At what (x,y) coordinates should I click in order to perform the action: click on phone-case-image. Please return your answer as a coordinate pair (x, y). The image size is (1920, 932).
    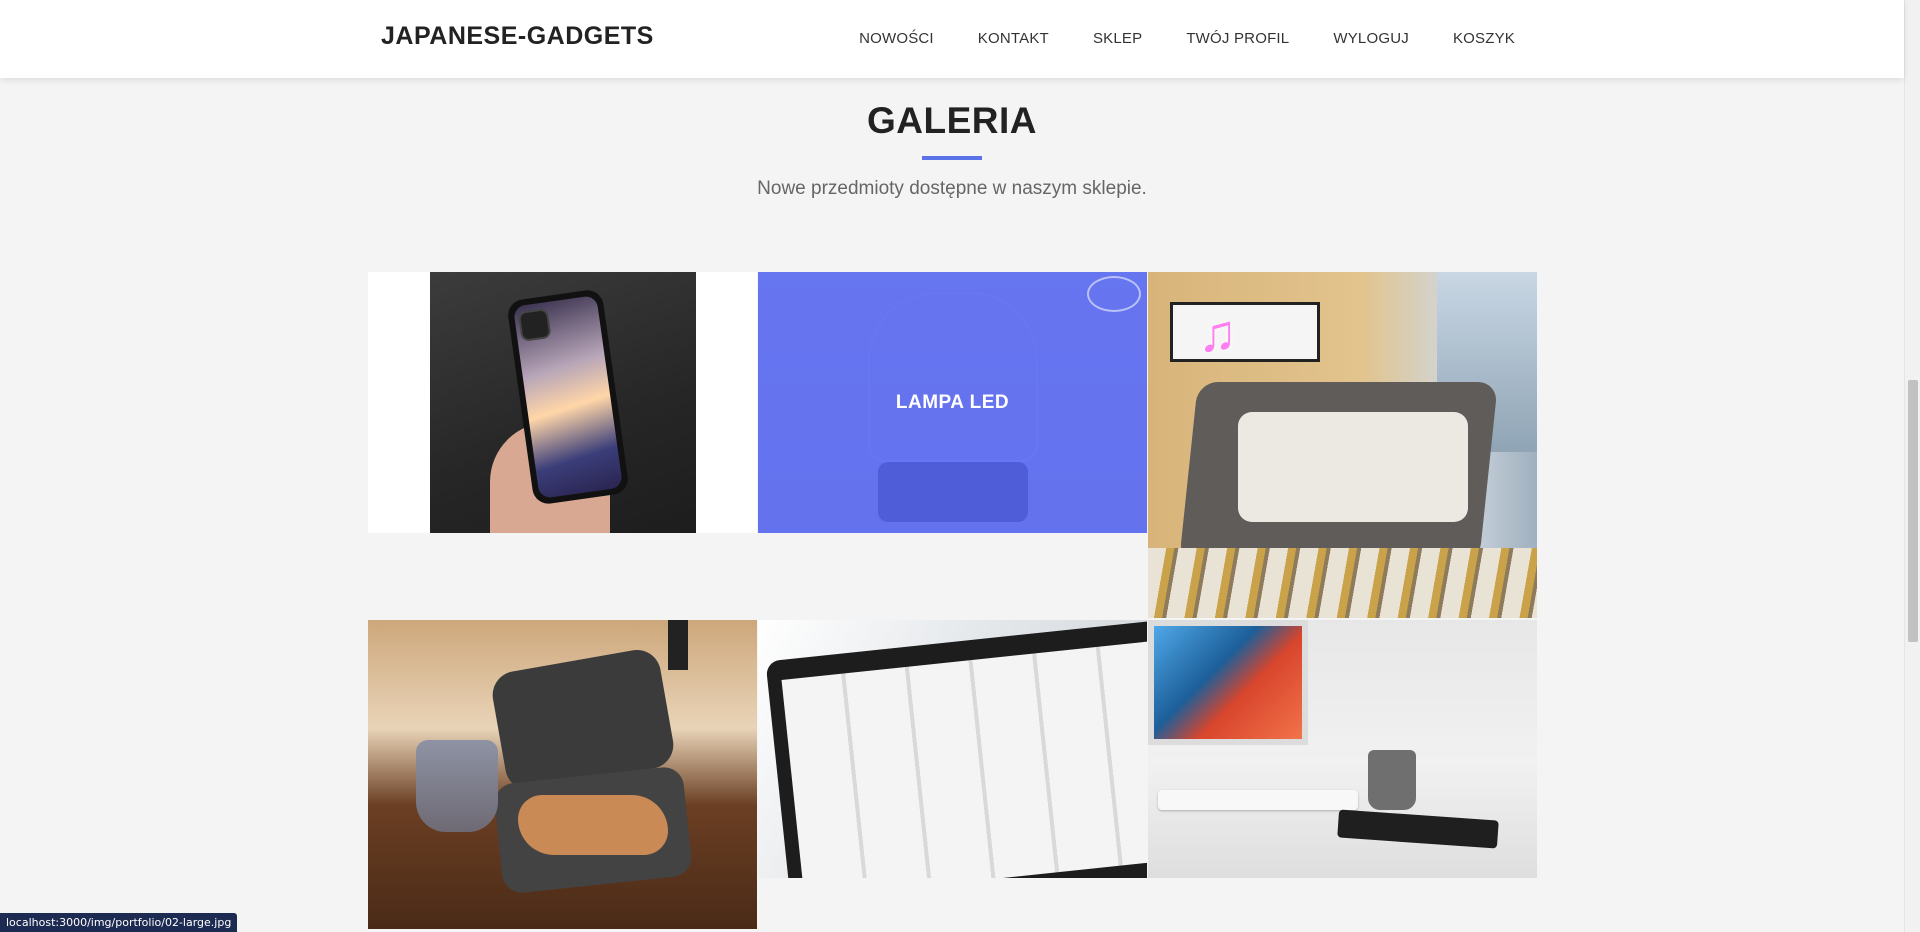
    Looking at the image, I should click on (563, 402).